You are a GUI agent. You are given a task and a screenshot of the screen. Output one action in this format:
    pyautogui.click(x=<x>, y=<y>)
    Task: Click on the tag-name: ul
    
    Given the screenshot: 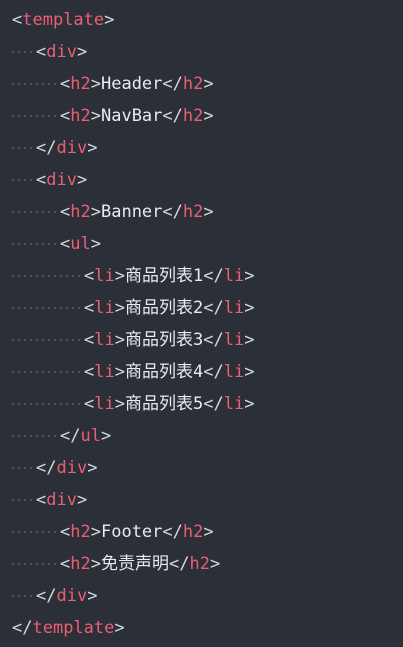 What is the action you would take?
    pyautogui.click(x=90, y=436)
    